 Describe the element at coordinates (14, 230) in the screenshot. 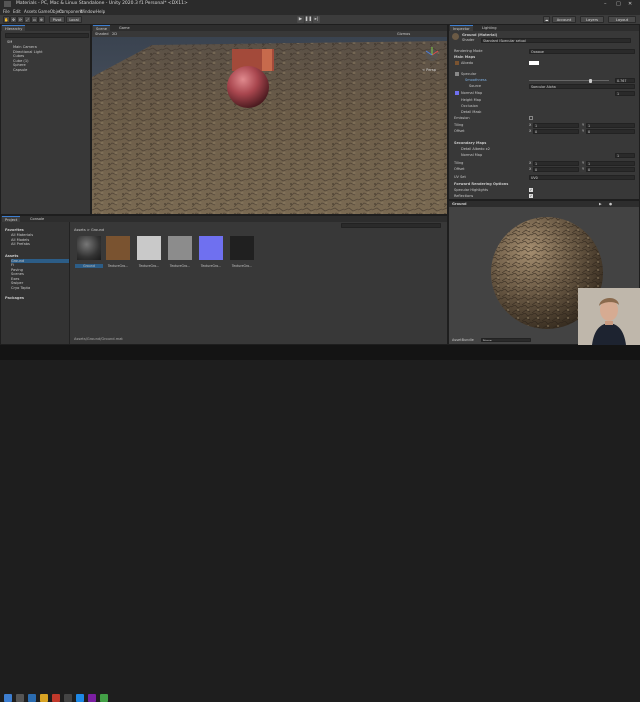

I see `favorites-folder: Favorites` at that location.